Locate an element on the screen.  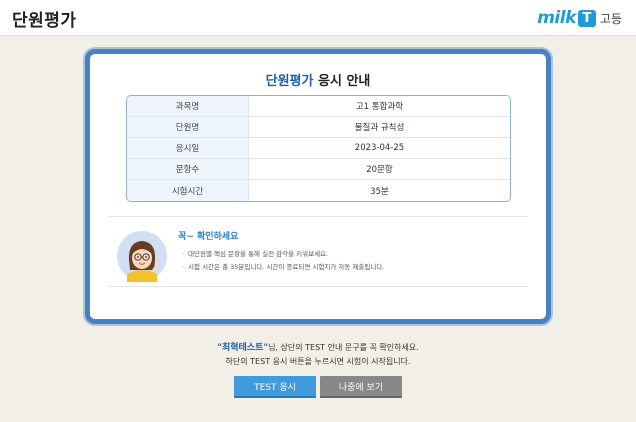
view-later-button: 나중에 보기 is located at coordinates (361, 387).